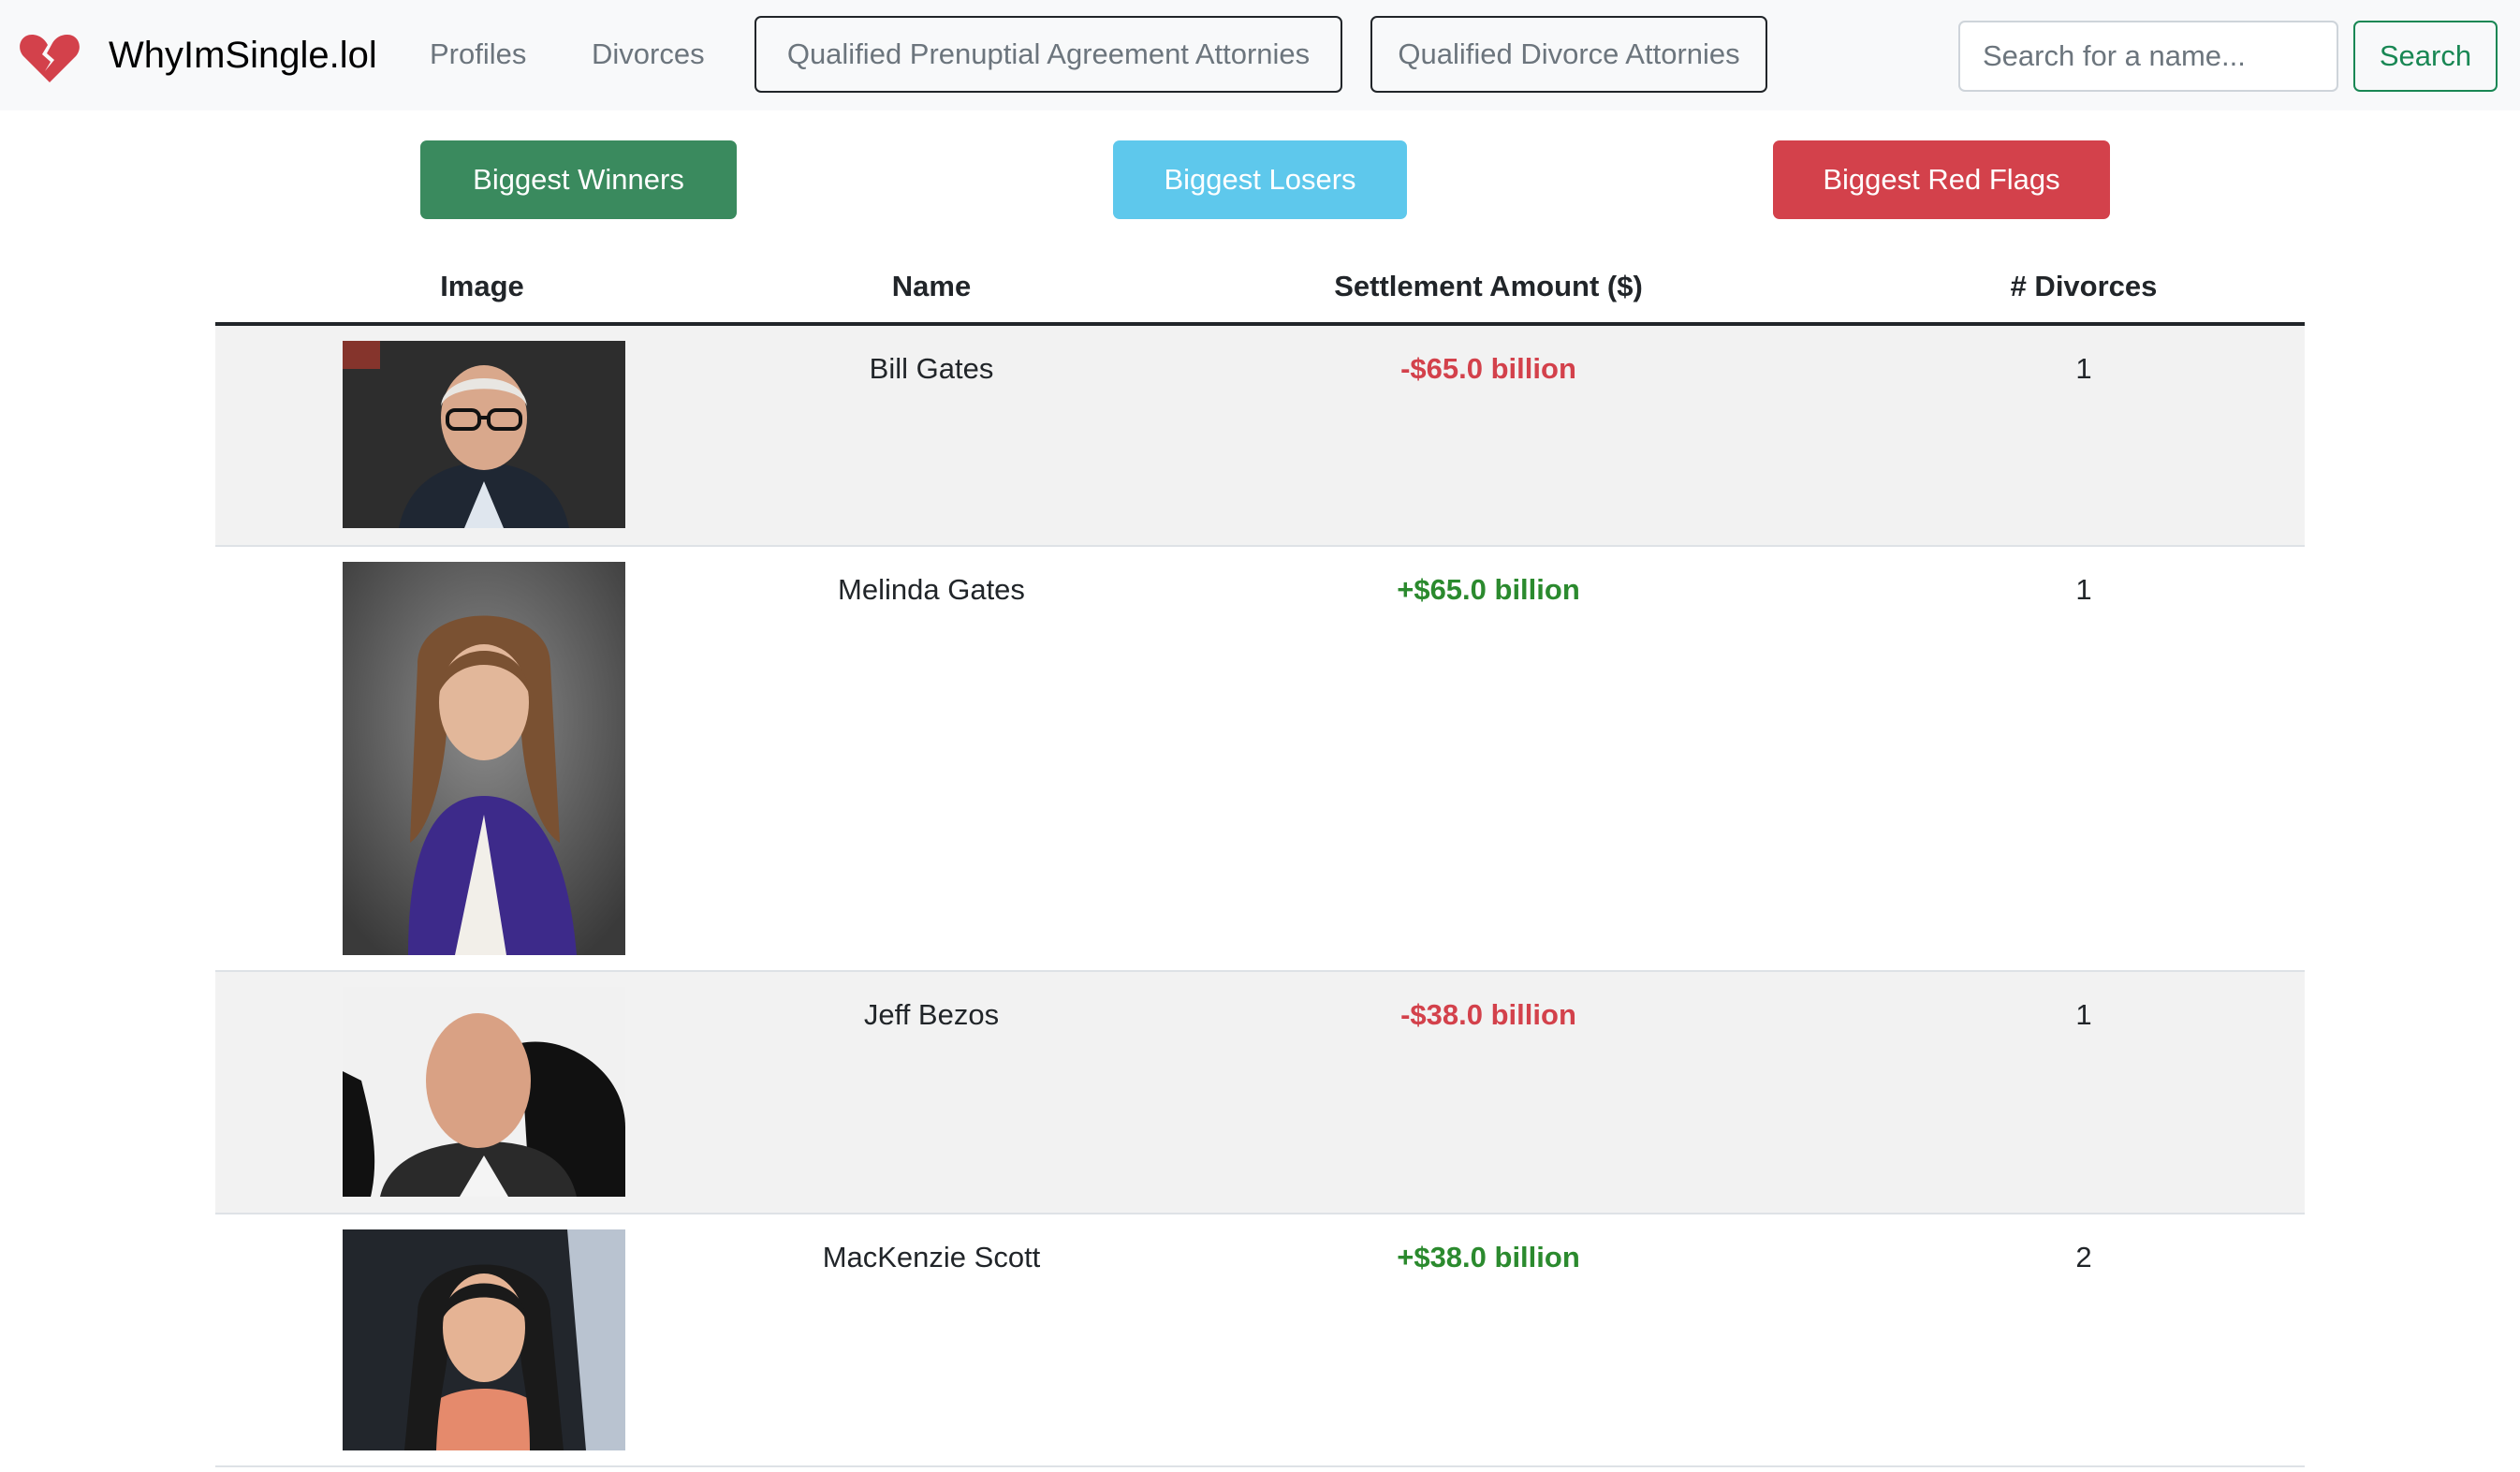  Describe the element at coordinates (1260, 1093) in the screenshot. I see `table-row: Jeff Bezos -$38.0 billion 1` at that location.